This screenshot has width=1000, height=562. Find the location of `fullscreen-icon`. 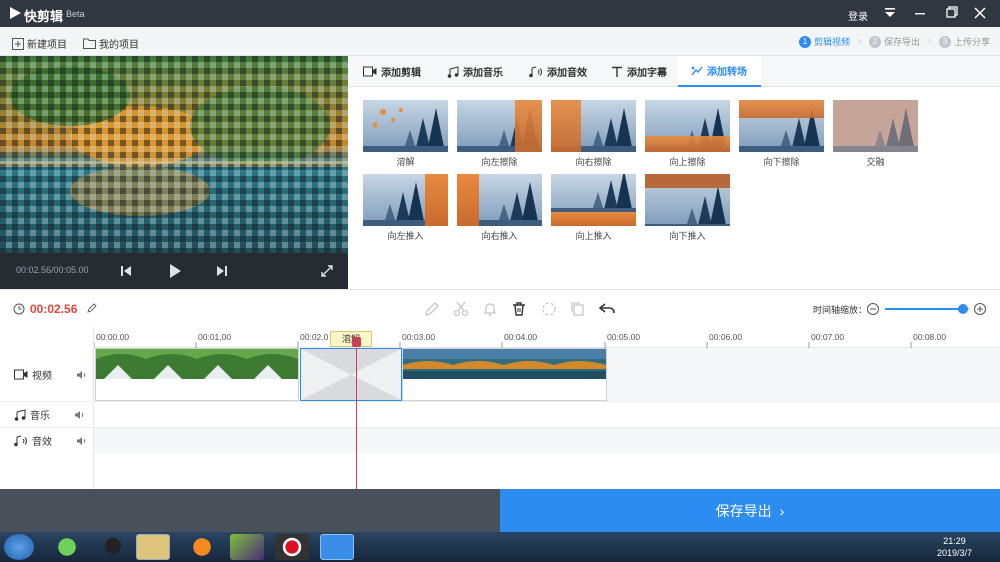

fullscreen-icon is located at coordinates (327, 271).